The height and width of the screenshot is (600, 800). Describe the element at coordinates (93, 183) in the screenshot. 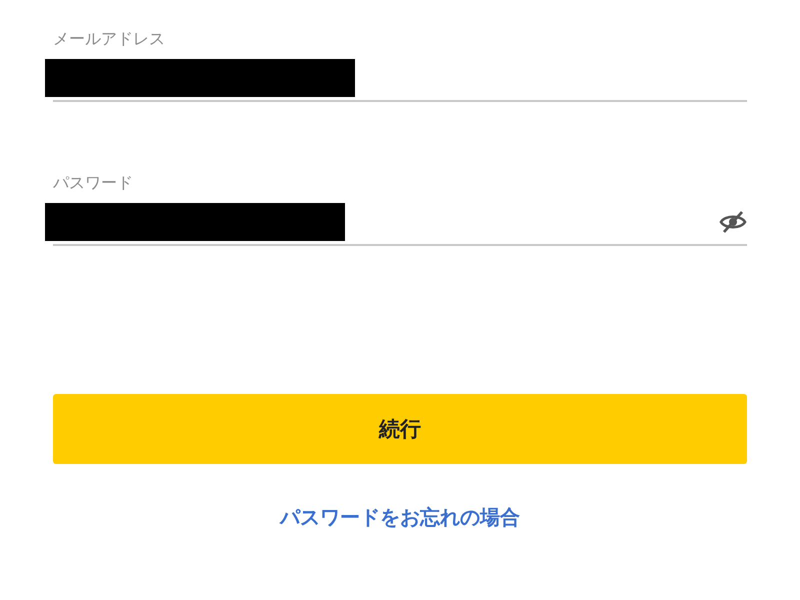

I see `field-label: パスワード` at that location.